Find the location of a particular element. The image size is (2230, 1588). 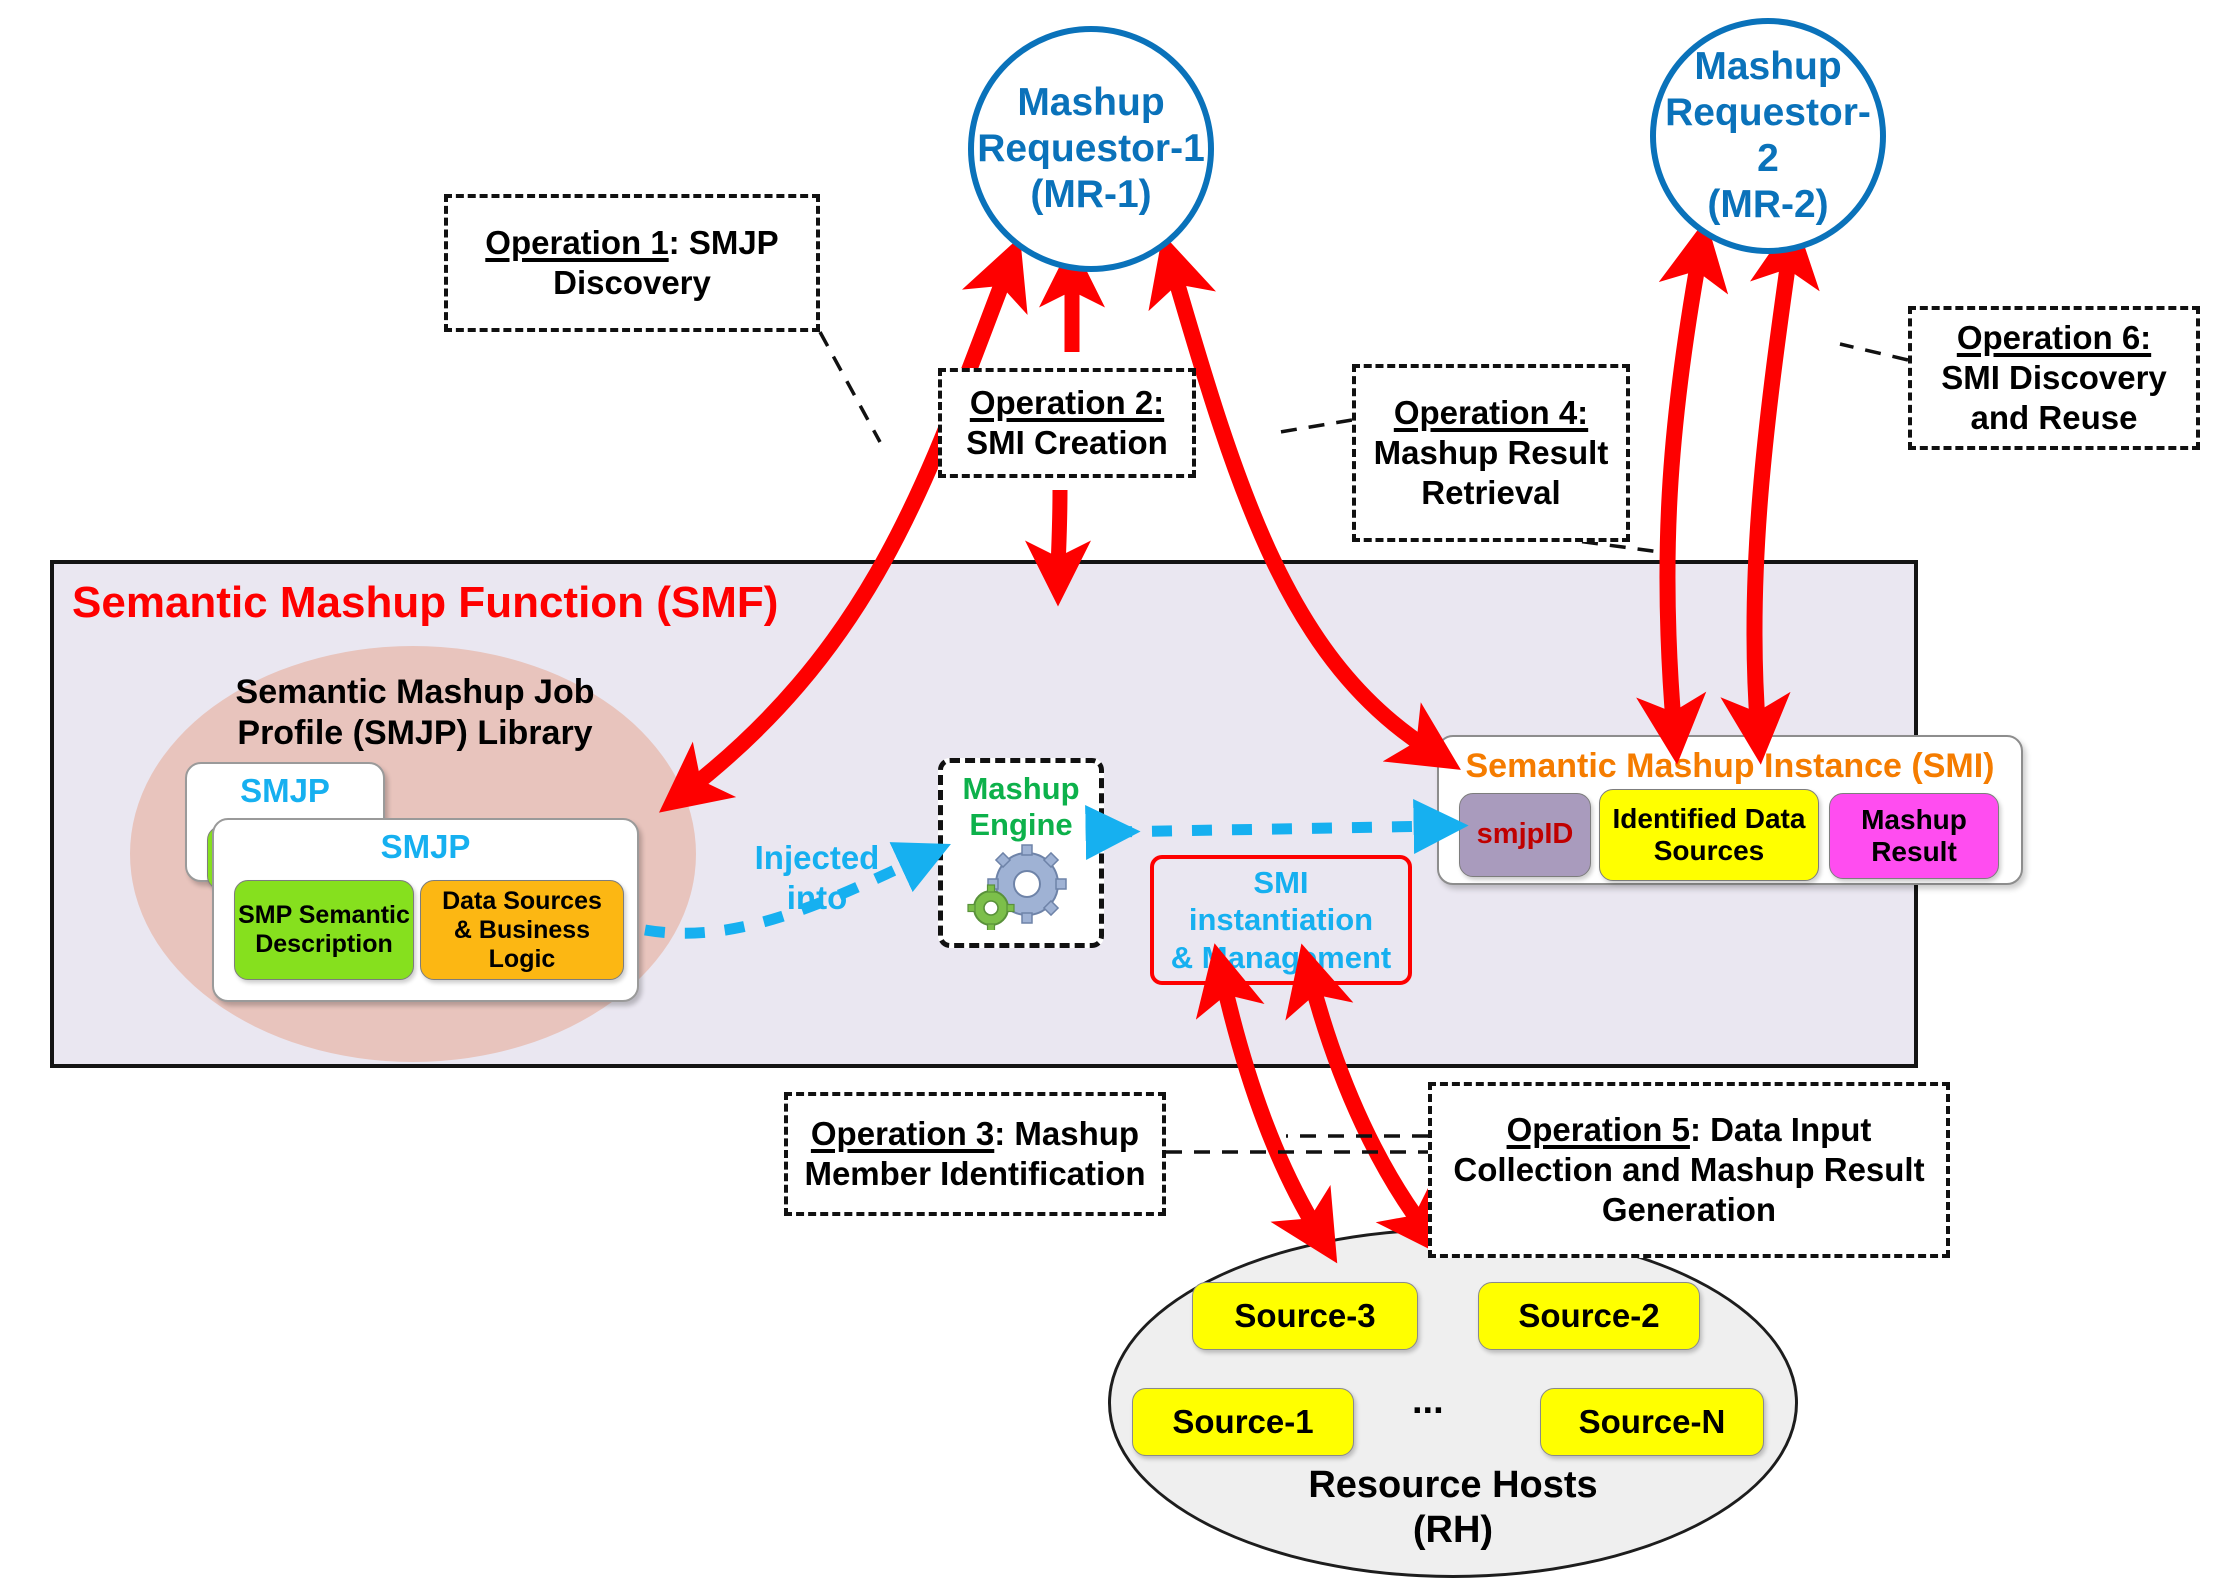

source-2-label: Source-2 is located at coordinates (1589, 1315).